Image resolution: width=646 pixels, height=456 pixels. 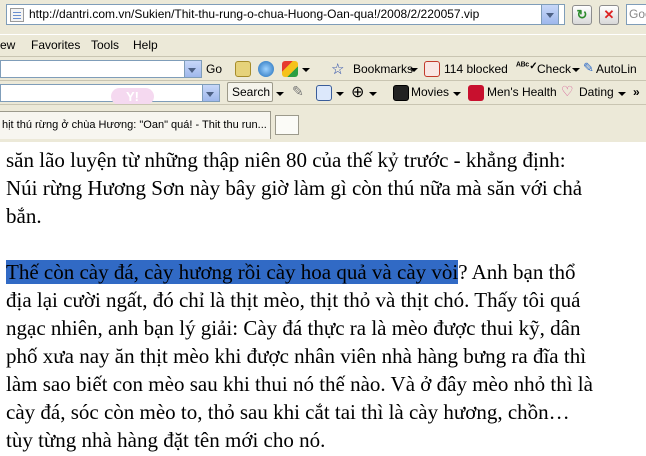 What do you see at coordinates (550, 14) in the screenshot?
I see `address-dropdown-button` at bounding box center [550, 14].